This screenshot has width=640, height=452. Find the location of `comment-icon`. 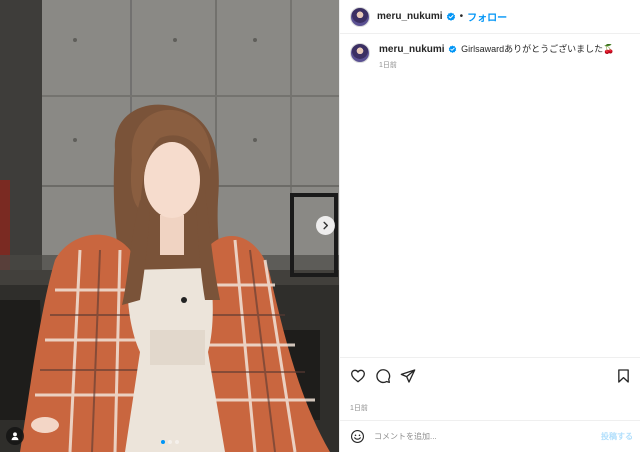

comment-icon is located at coordinates (383, 375).